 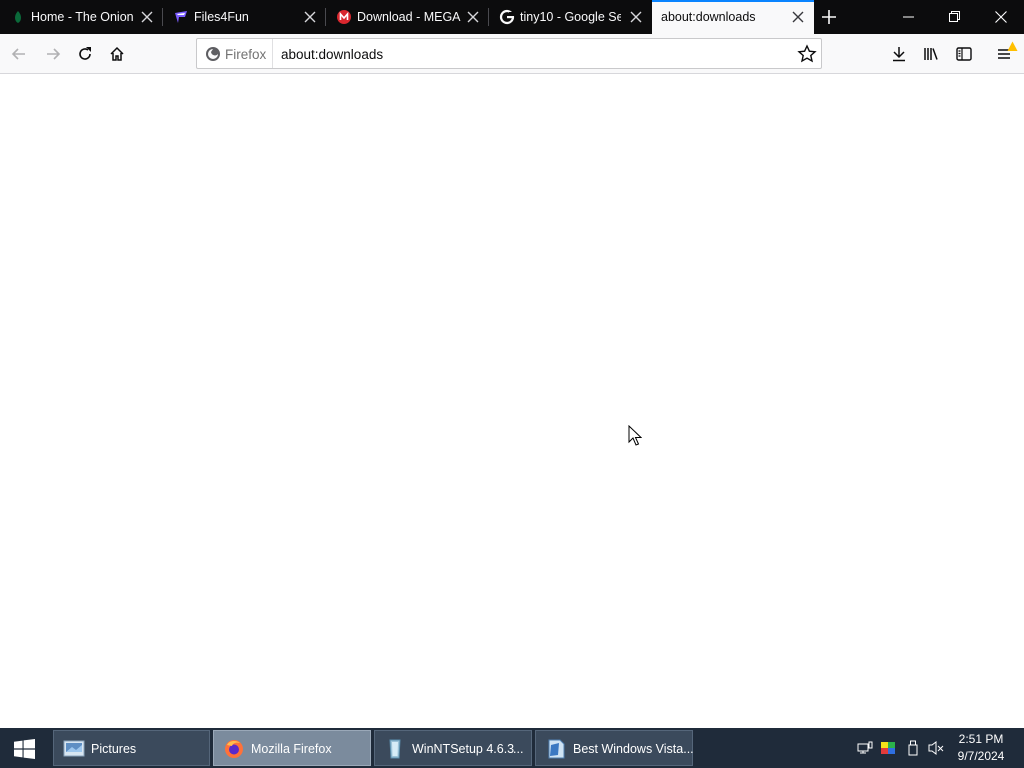 I want to click on clock-date: 9/7/2024, so click(x=981, y=756).